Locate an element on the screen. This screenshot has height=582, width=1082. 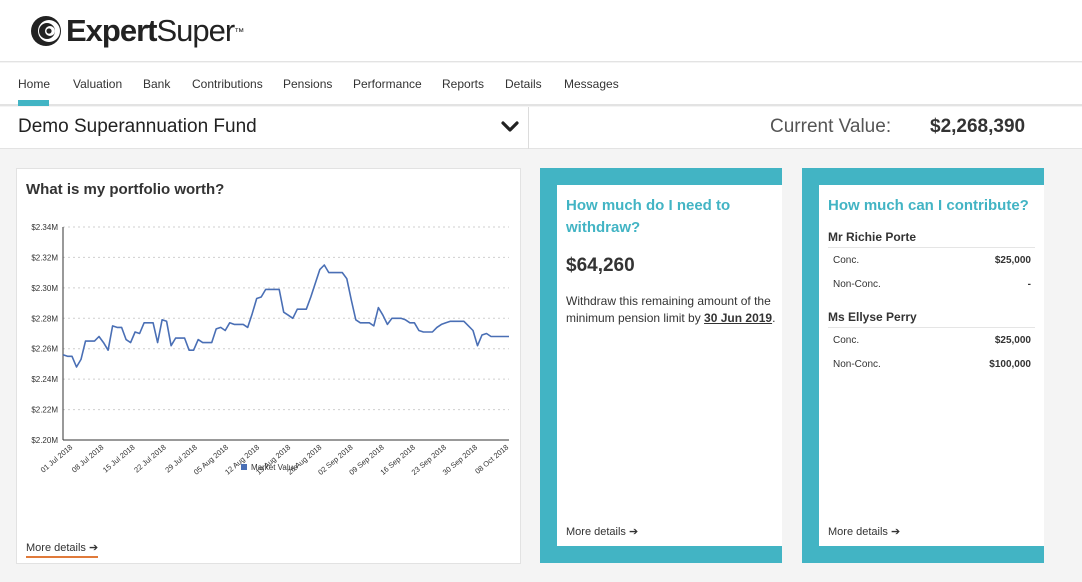
nav-details: Details is located at coordinates (523, 84).